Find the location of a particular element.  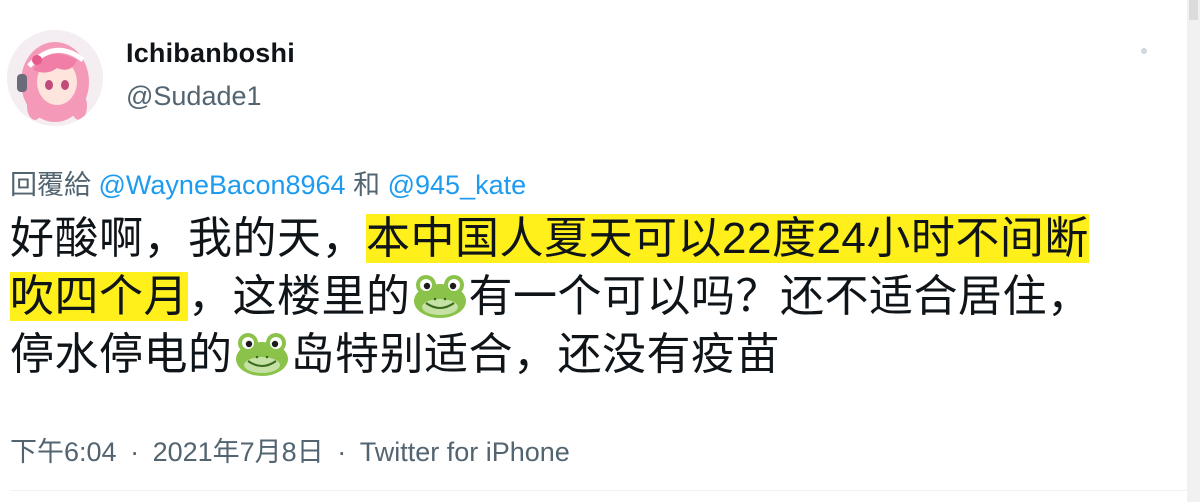

tweet-line: 停水停电的 岛特别适合，还没有疫苗 is located at coordinates (595, 355).